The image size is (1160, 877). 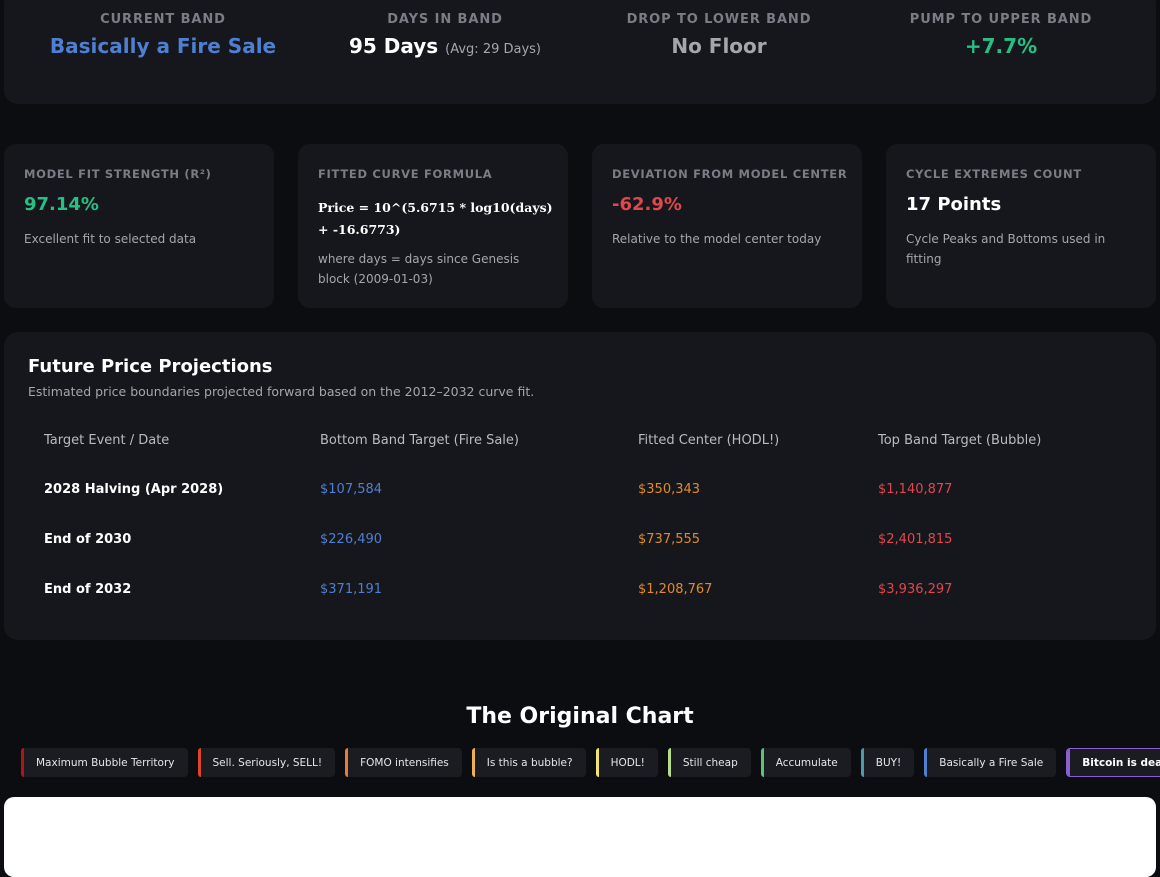 I want to click on row-center: $1,208,767, so click(x=675, y=589).